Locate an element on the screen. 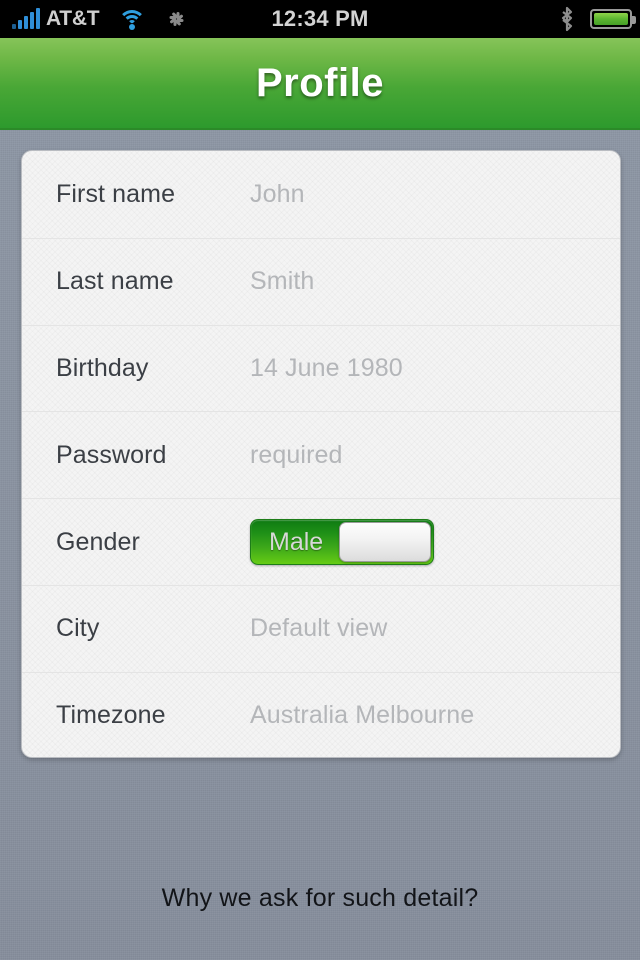 Image resolution: width=640 pixels, height=960 pixels. form-row-city: City Default view is located at coordinates (321, 628).